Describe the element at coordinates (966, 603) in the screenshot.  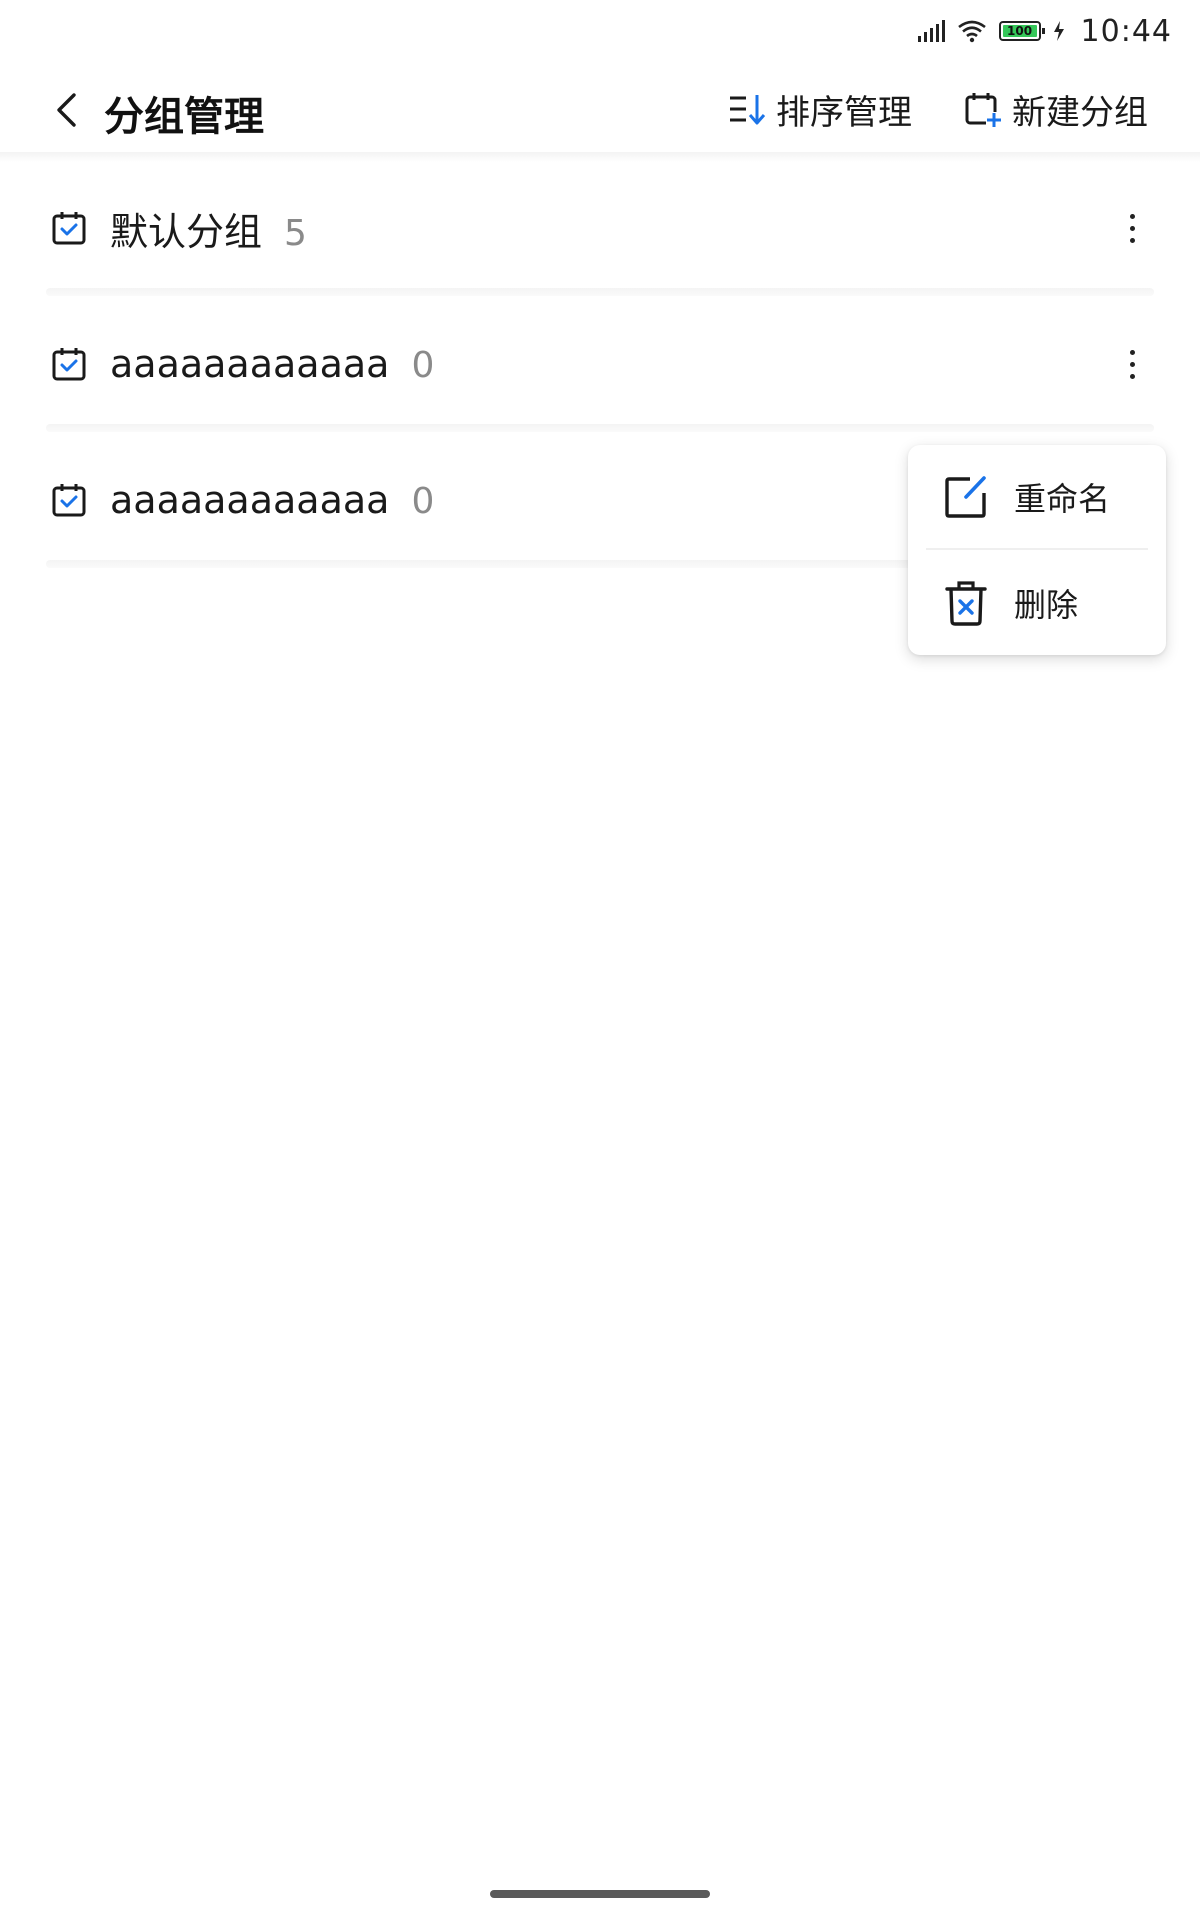
I see `trash-icon` at that location.